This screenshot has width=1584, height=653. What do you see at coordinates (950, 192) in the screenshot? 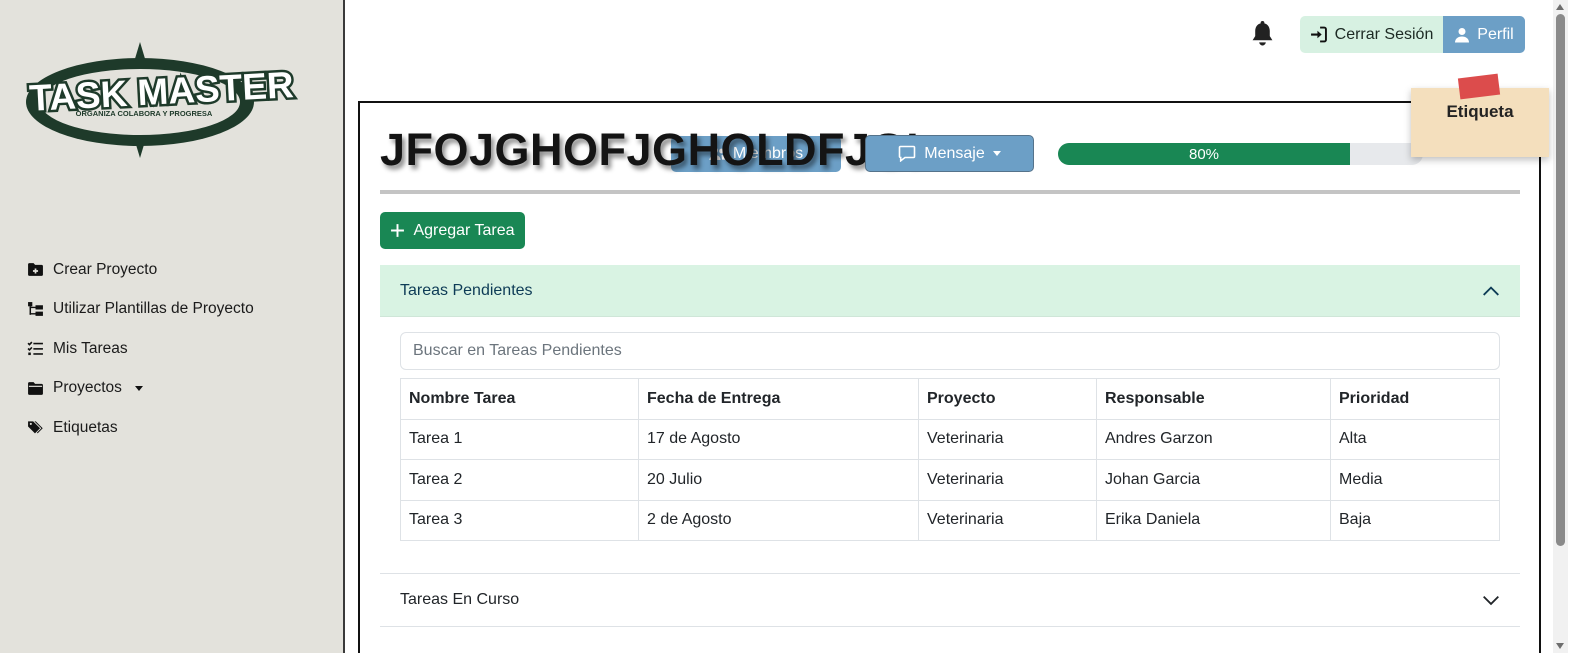
I see `title-divider` at bounding box center [950, 192].